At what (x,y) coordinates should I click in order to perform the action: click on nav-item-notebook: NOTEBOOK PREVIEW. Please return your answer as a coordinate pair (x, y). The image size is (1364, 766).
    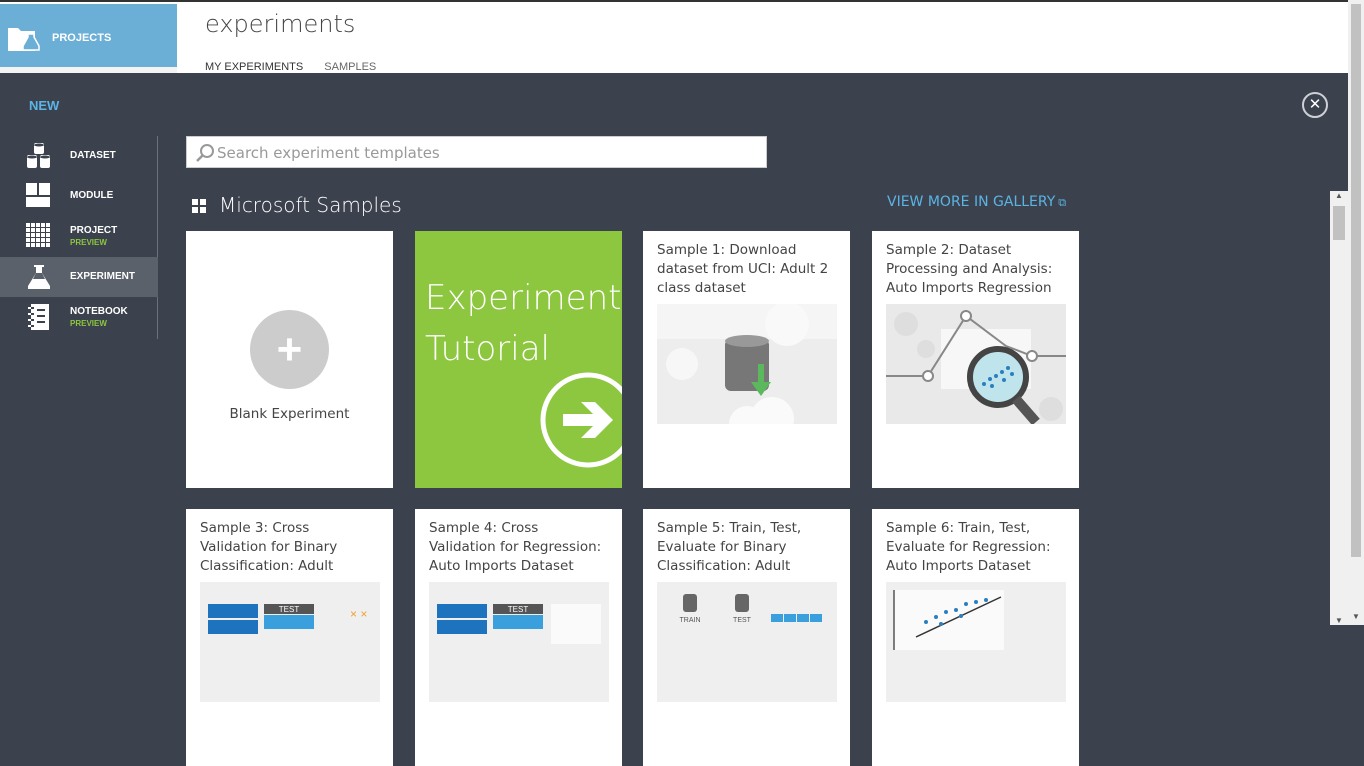
    Looking at the image, I should click on (79, 317).